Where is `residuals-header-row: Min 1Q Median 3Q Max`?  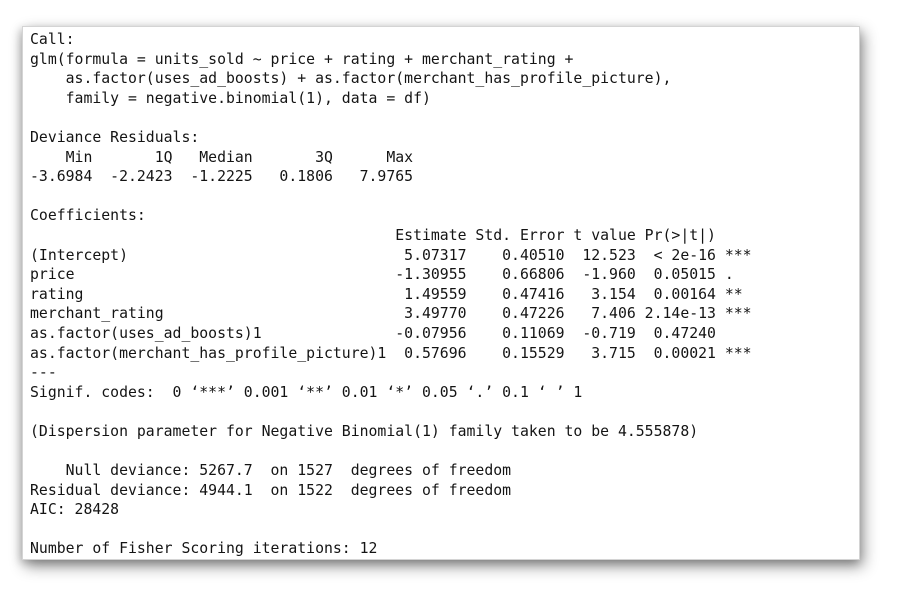 residuals-header-row: Min 1Q Median 3Q Max is located at coordinates (222, 157).